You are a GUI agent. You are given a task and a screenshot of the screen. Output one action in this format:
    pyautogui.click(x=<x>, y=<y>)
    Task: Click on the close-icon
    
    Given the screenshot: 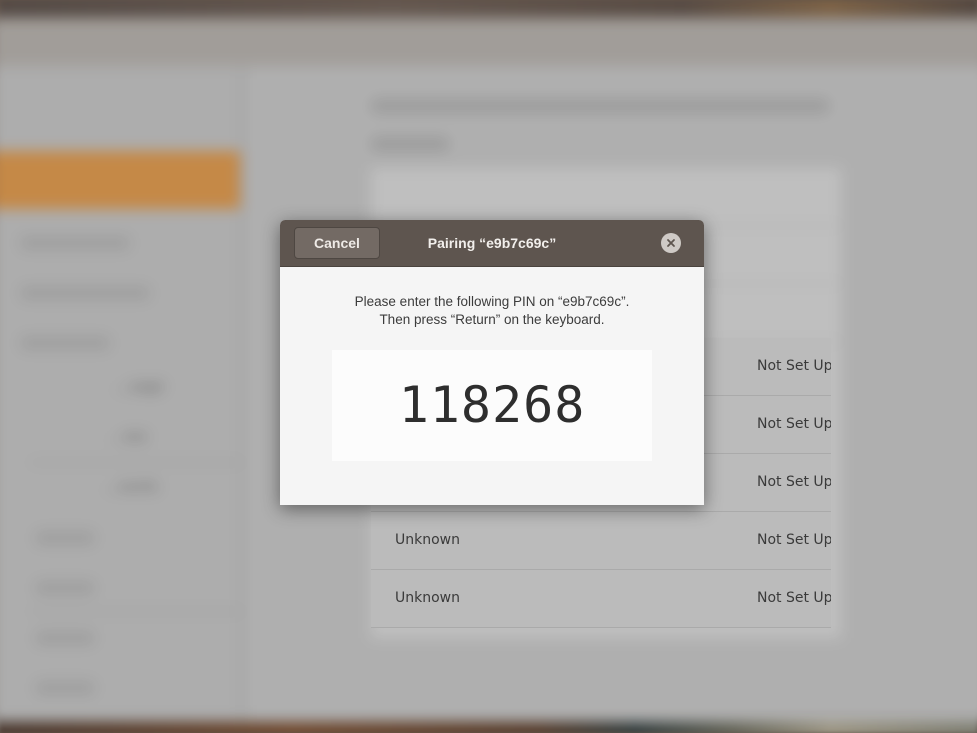 What is the action you would take?
    pyautogui.click(x=671, y=243)
    